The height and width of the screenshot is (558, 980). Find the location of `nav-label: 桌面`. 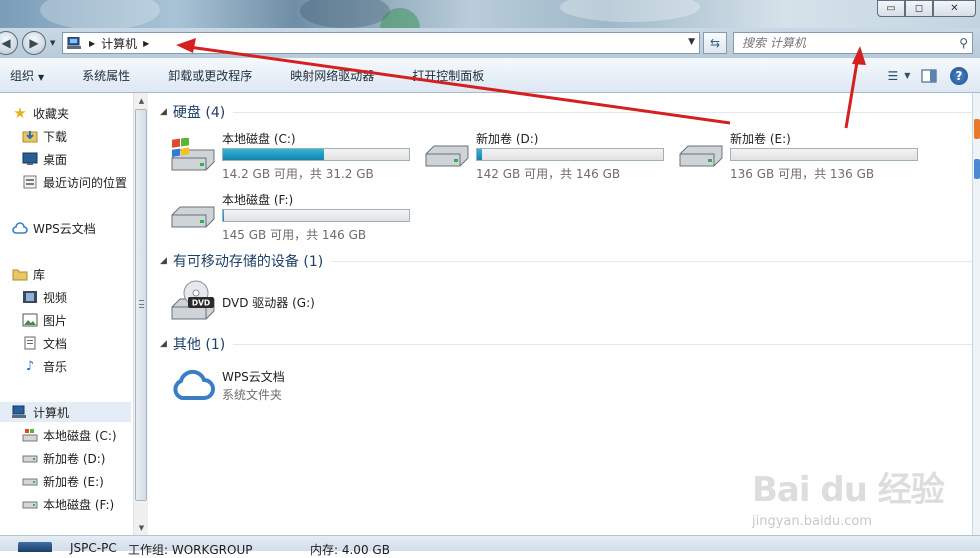

nav-label: 桌面 is located at coordinates (55, 159).